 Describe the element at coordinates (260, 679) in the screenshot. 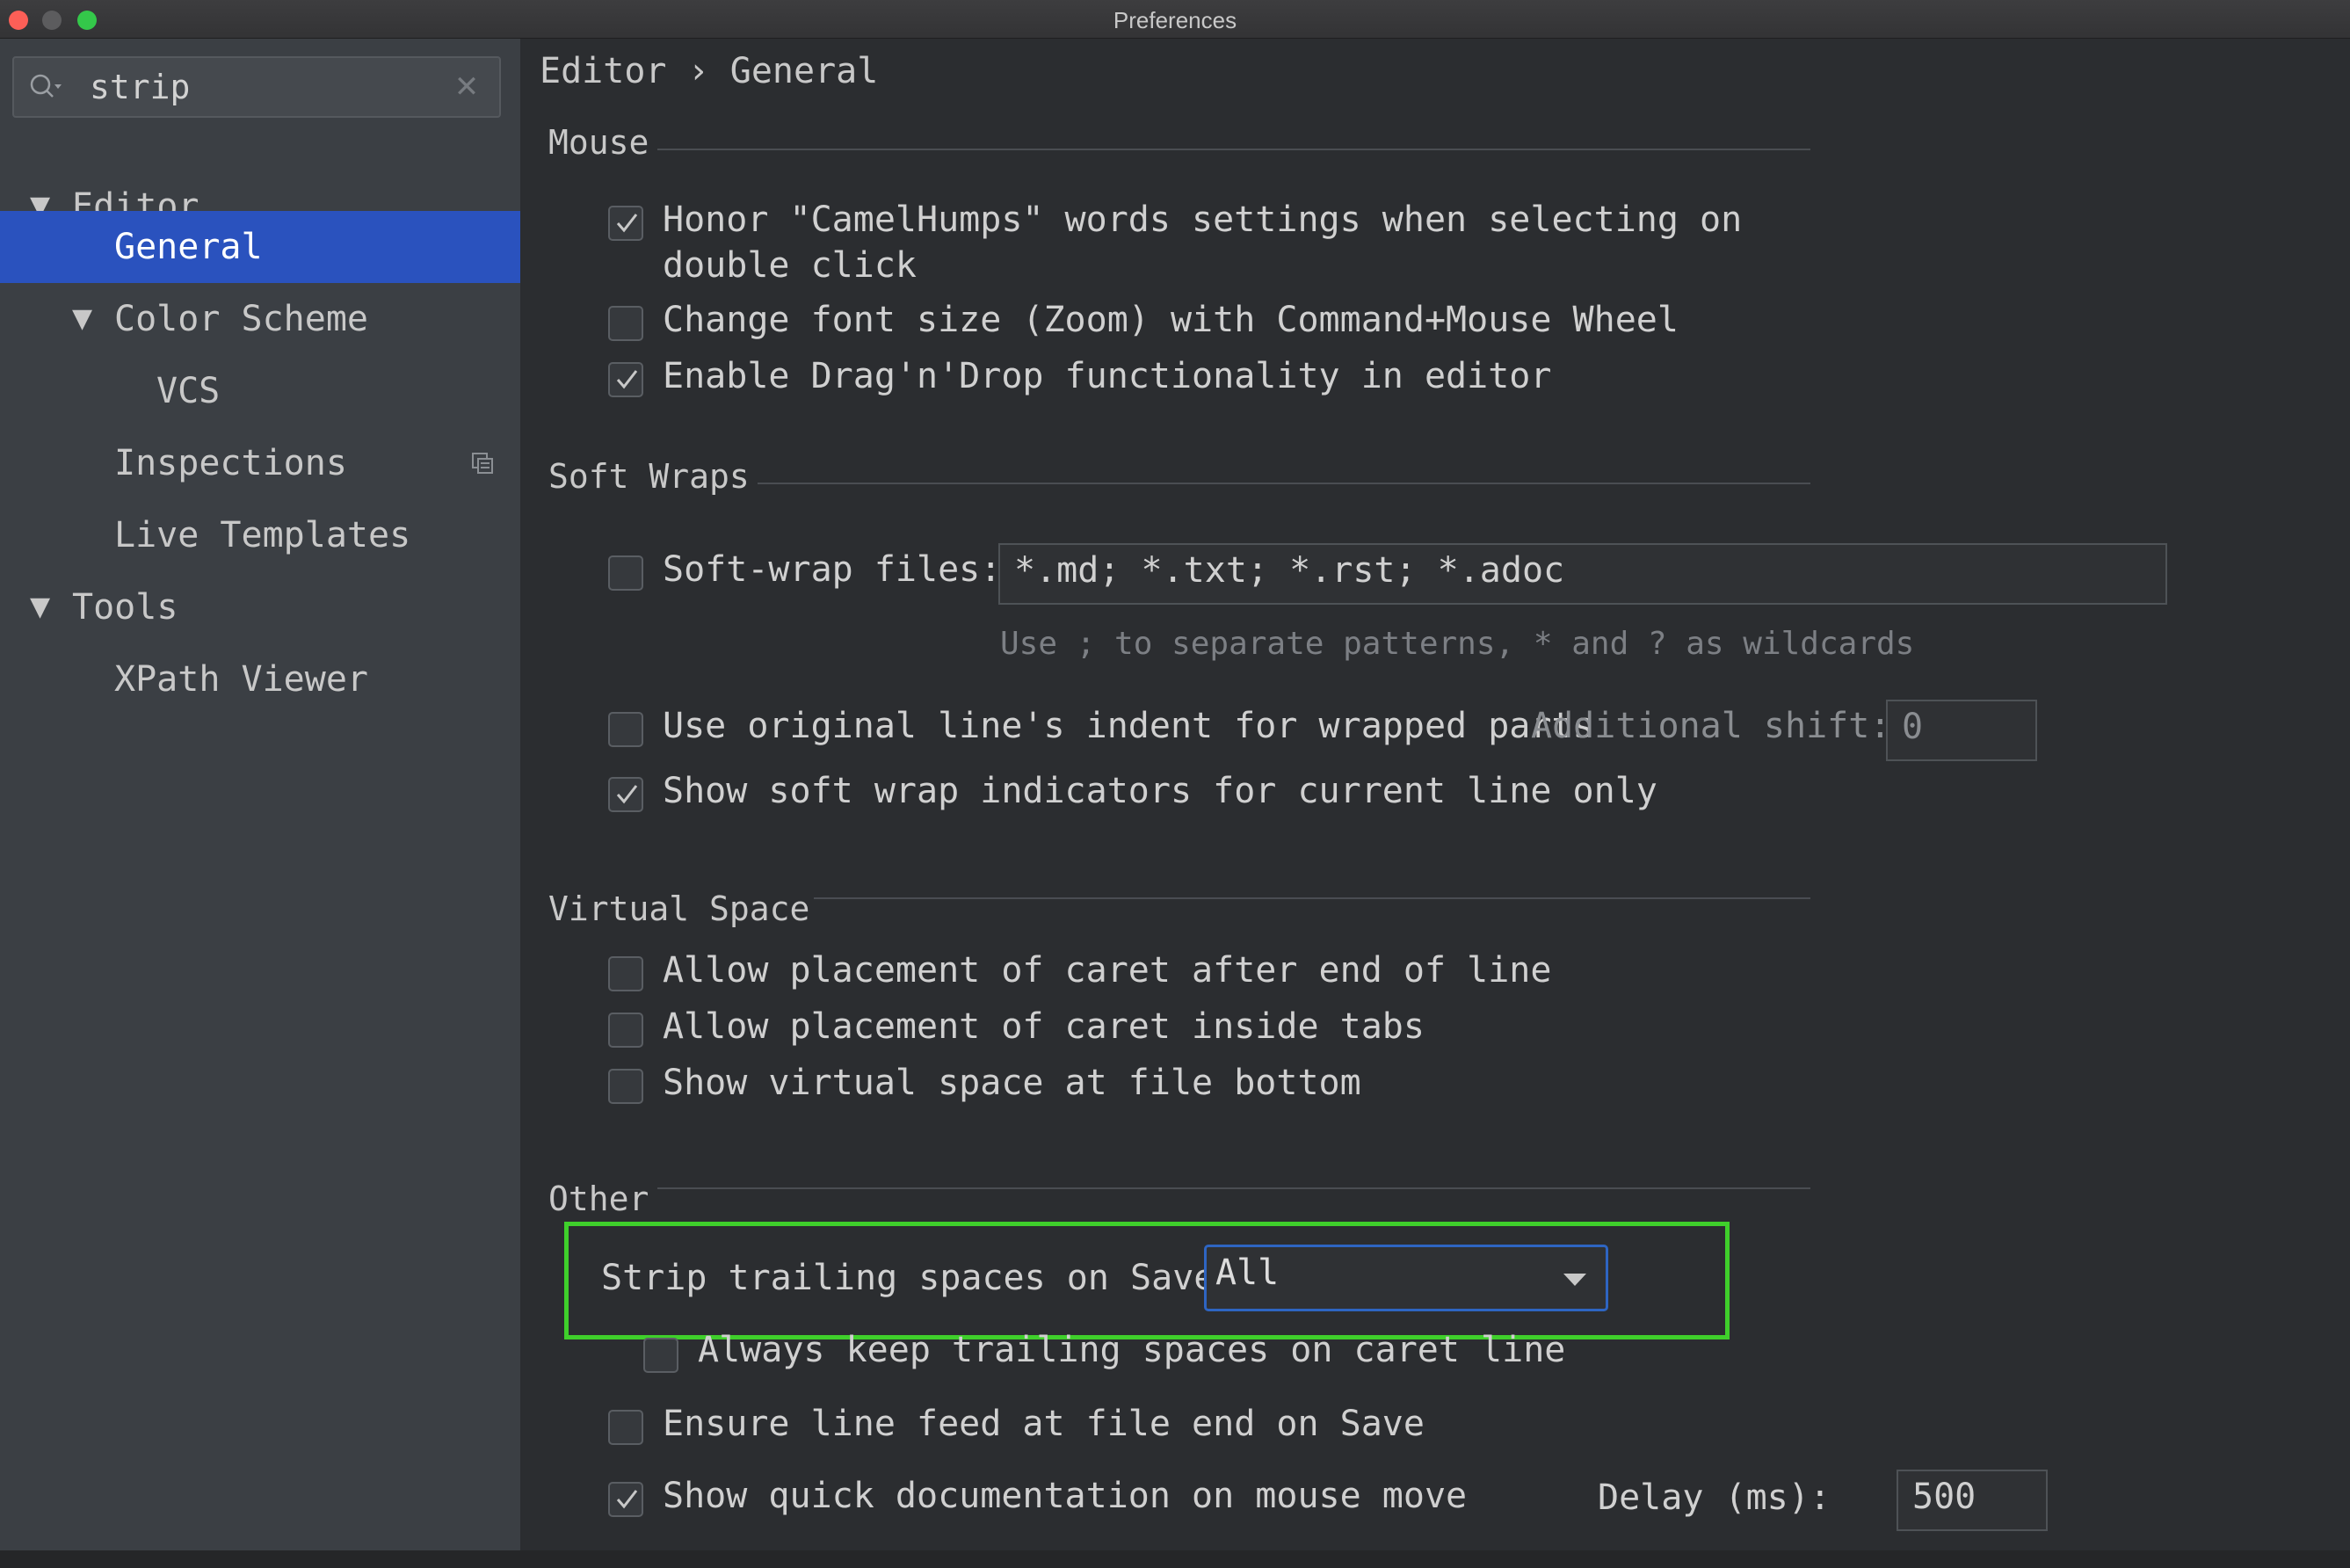

I see `sidebar-item-xpath-viewer: XPath Viewer` at that location.